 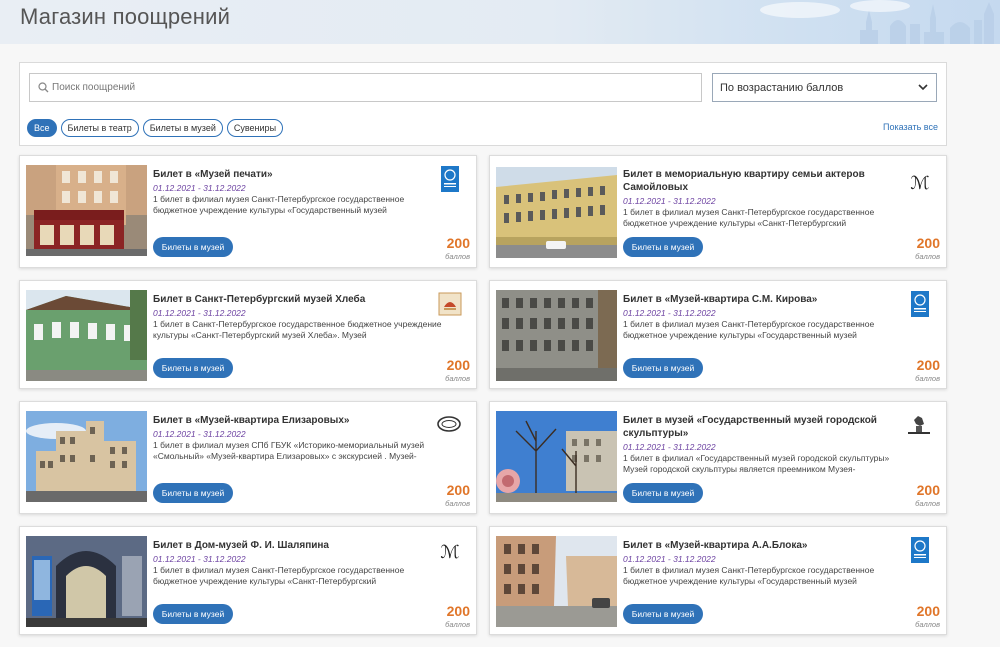 What do you see at coordinates (449, 424) in the screenshot?
I see `smolny-museum-logo-icon` at bounding box center [449, 424].